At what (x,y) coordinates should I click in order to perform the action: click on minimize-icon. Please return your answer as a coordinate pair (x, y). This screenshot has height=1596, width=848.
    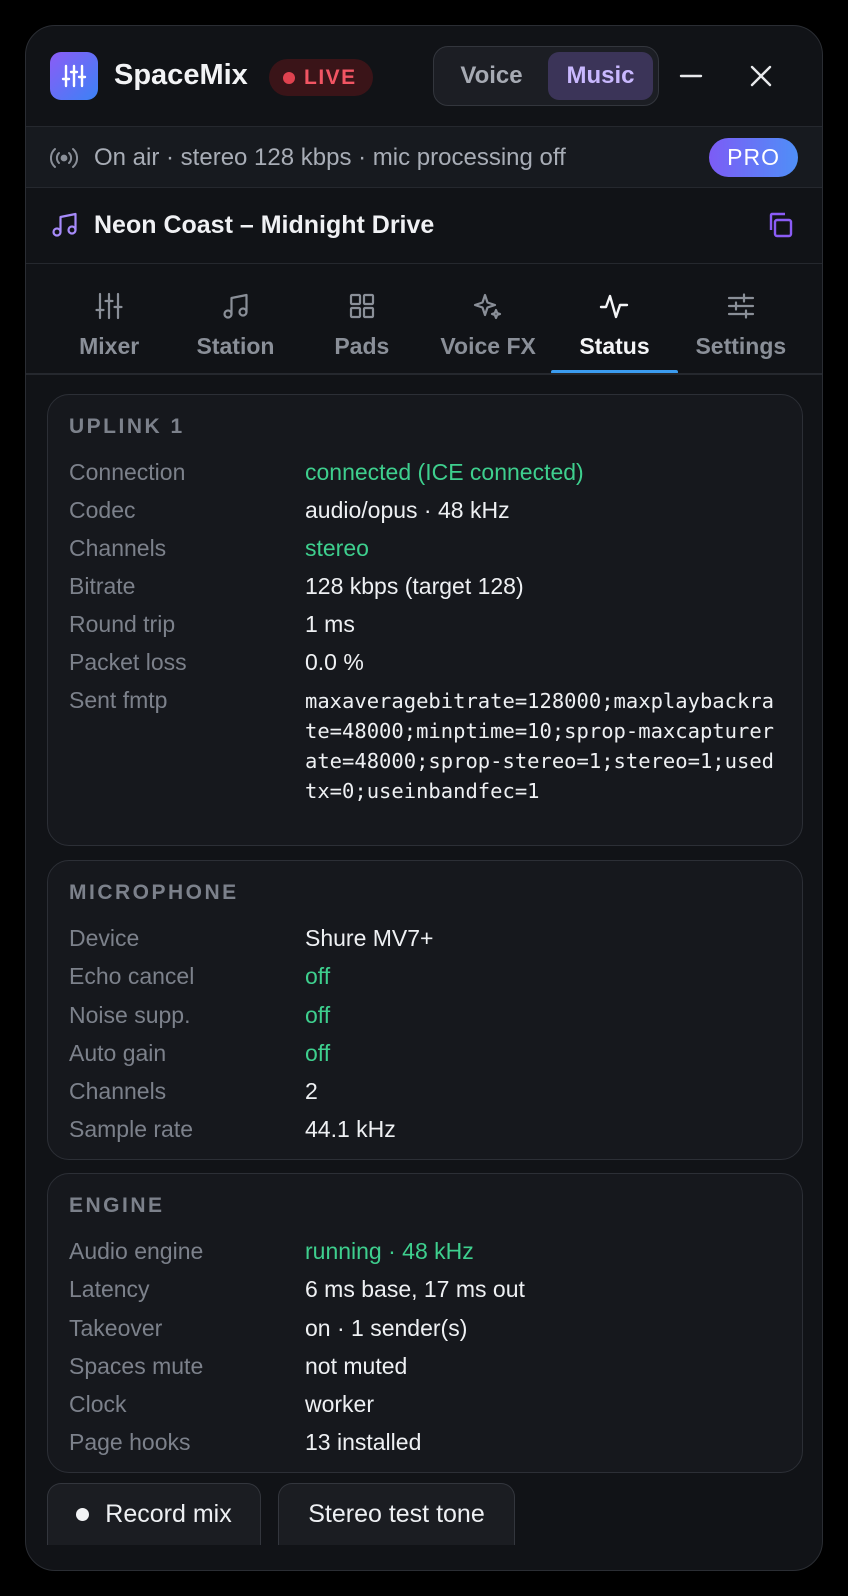
    Looking at the image, I should click on (691, 76).